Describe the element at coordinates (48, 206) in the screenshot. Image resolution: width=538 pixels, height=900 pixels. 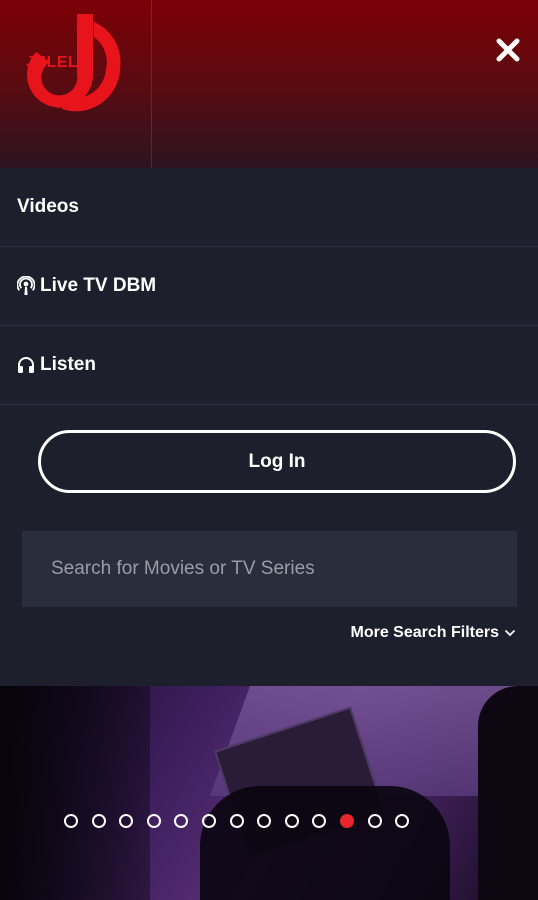
I see `menu-item-label: Videos` at that location.